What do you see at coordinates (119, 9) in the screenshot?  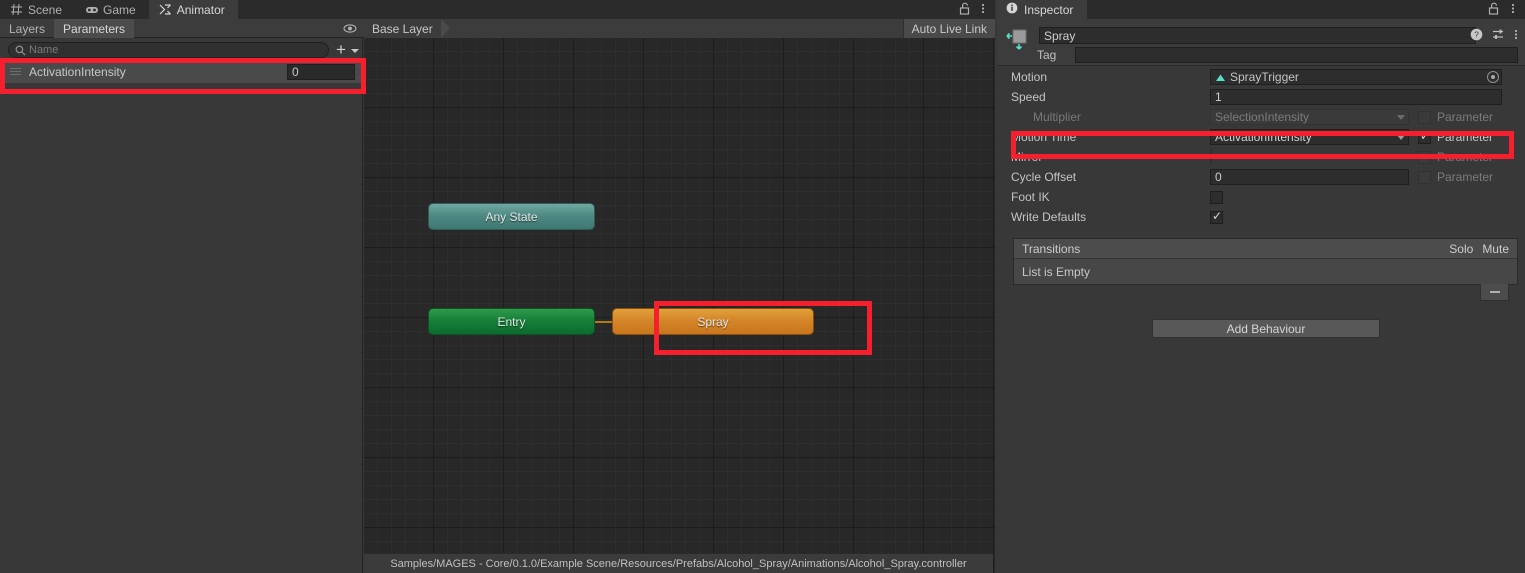 I see `tab-game-label: Game` at bounding box center [119, 9].